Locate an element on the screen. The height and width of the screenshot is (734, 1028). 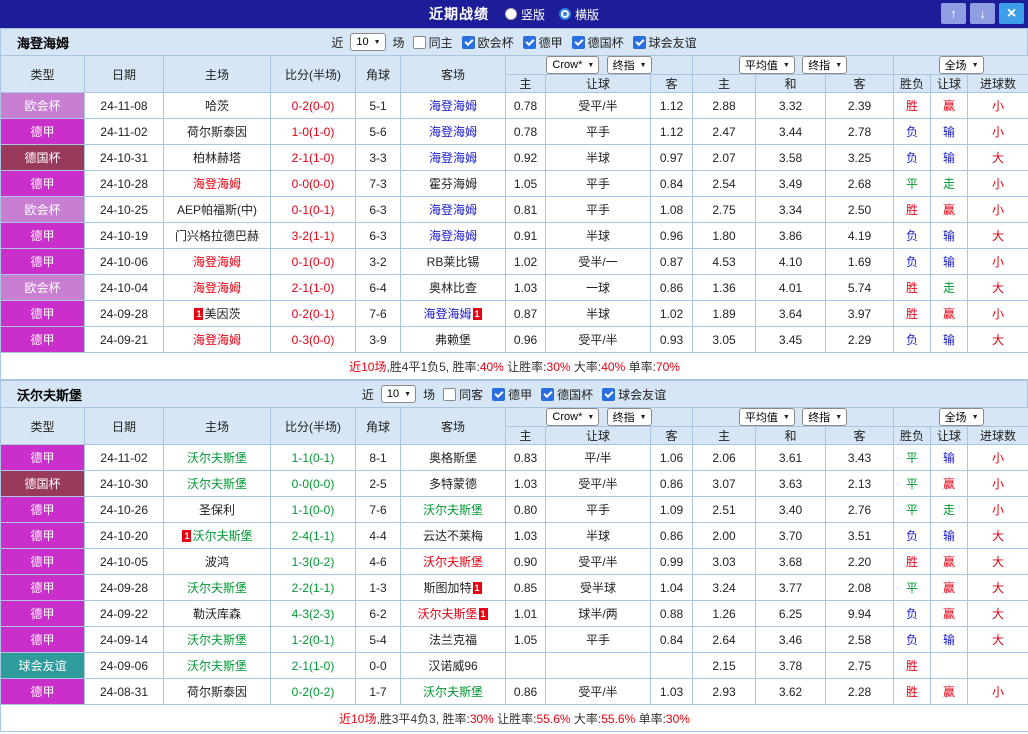
team-name-link: 斯图加特 is located at coordinates (447, 588).